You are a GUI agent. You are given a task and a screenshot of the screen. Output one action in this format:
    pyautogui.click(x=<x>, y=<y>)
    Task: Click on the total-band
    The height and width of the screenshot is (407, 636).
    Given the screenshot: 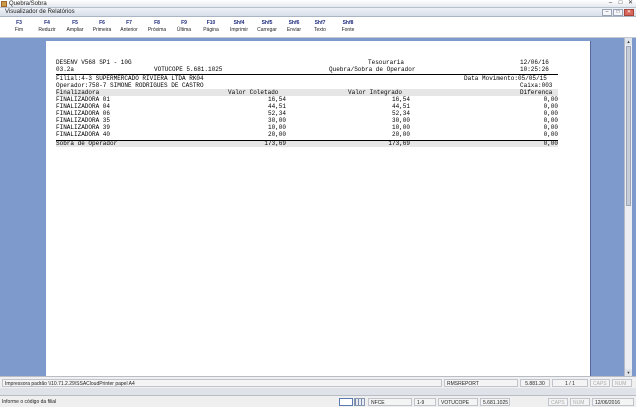 What is the action you would take?
    pyautogui.click(x=307, y=143)
    